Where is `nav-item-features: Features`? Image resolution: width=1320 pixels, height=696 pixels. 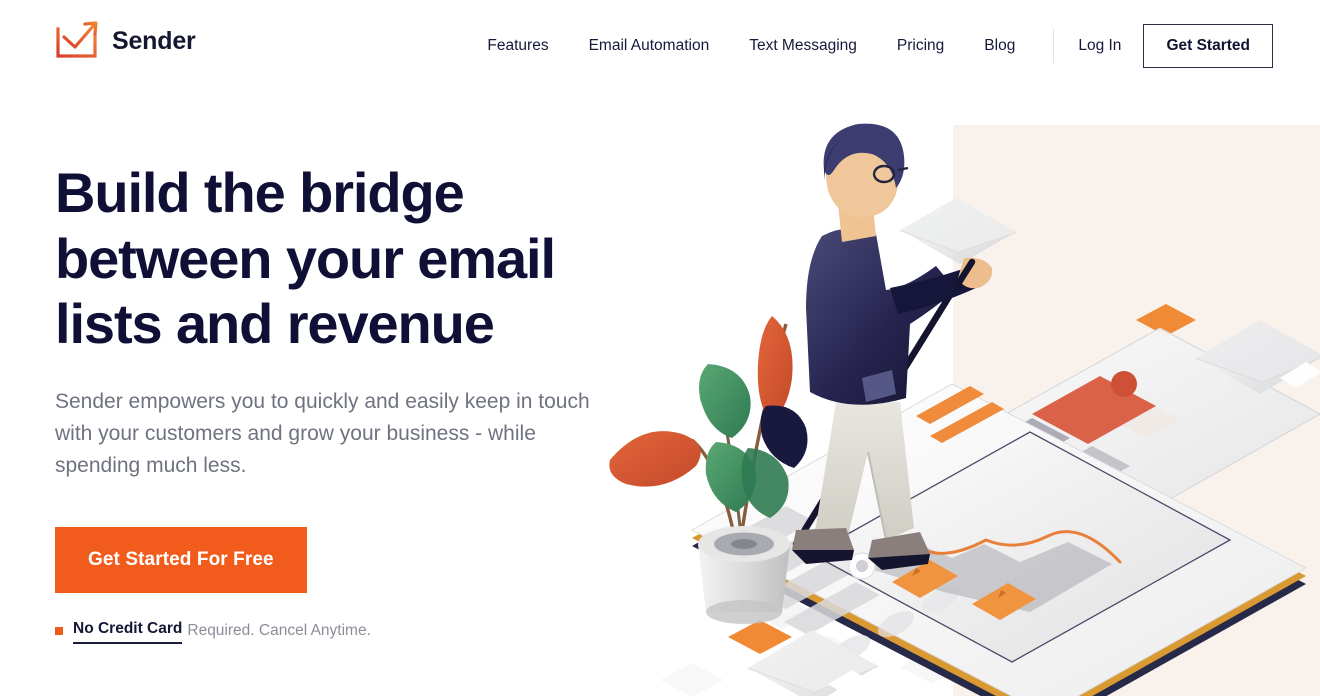
nav-item-features: Features is located at coordinates (517, 46).